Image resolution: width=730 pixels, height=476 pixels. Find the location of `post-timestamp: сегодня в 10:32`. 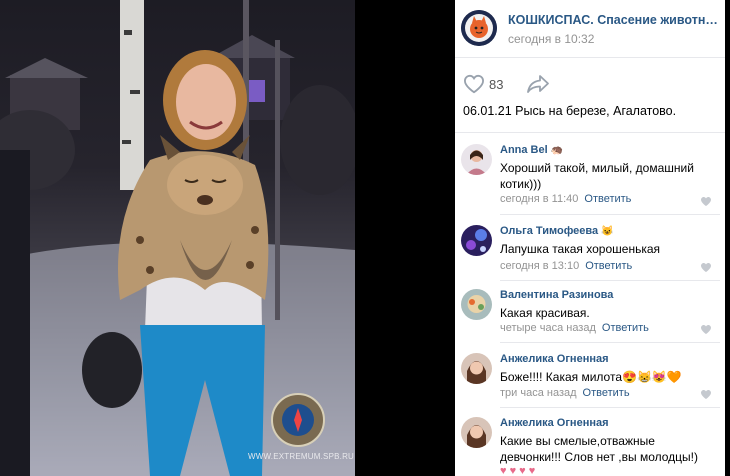

post-timestamp: сегодня в 10:32 is located at coordinates (551, 39).